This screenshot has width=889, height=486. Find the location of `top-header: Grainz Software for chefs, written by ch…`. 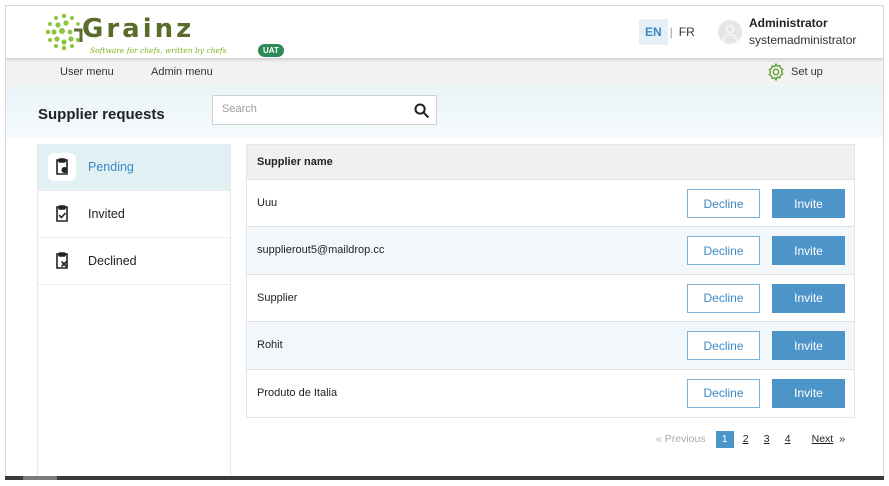

top-header: Grainz Software for chefs, written by ch… is located at coordinates (444, 32).